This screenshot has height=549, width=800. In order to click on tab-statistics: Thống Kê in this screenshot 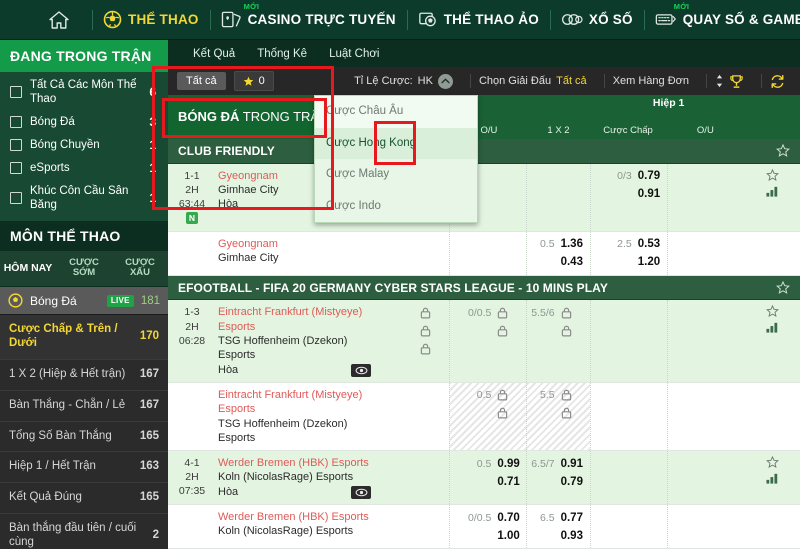, I will do `click(282, 54)`.